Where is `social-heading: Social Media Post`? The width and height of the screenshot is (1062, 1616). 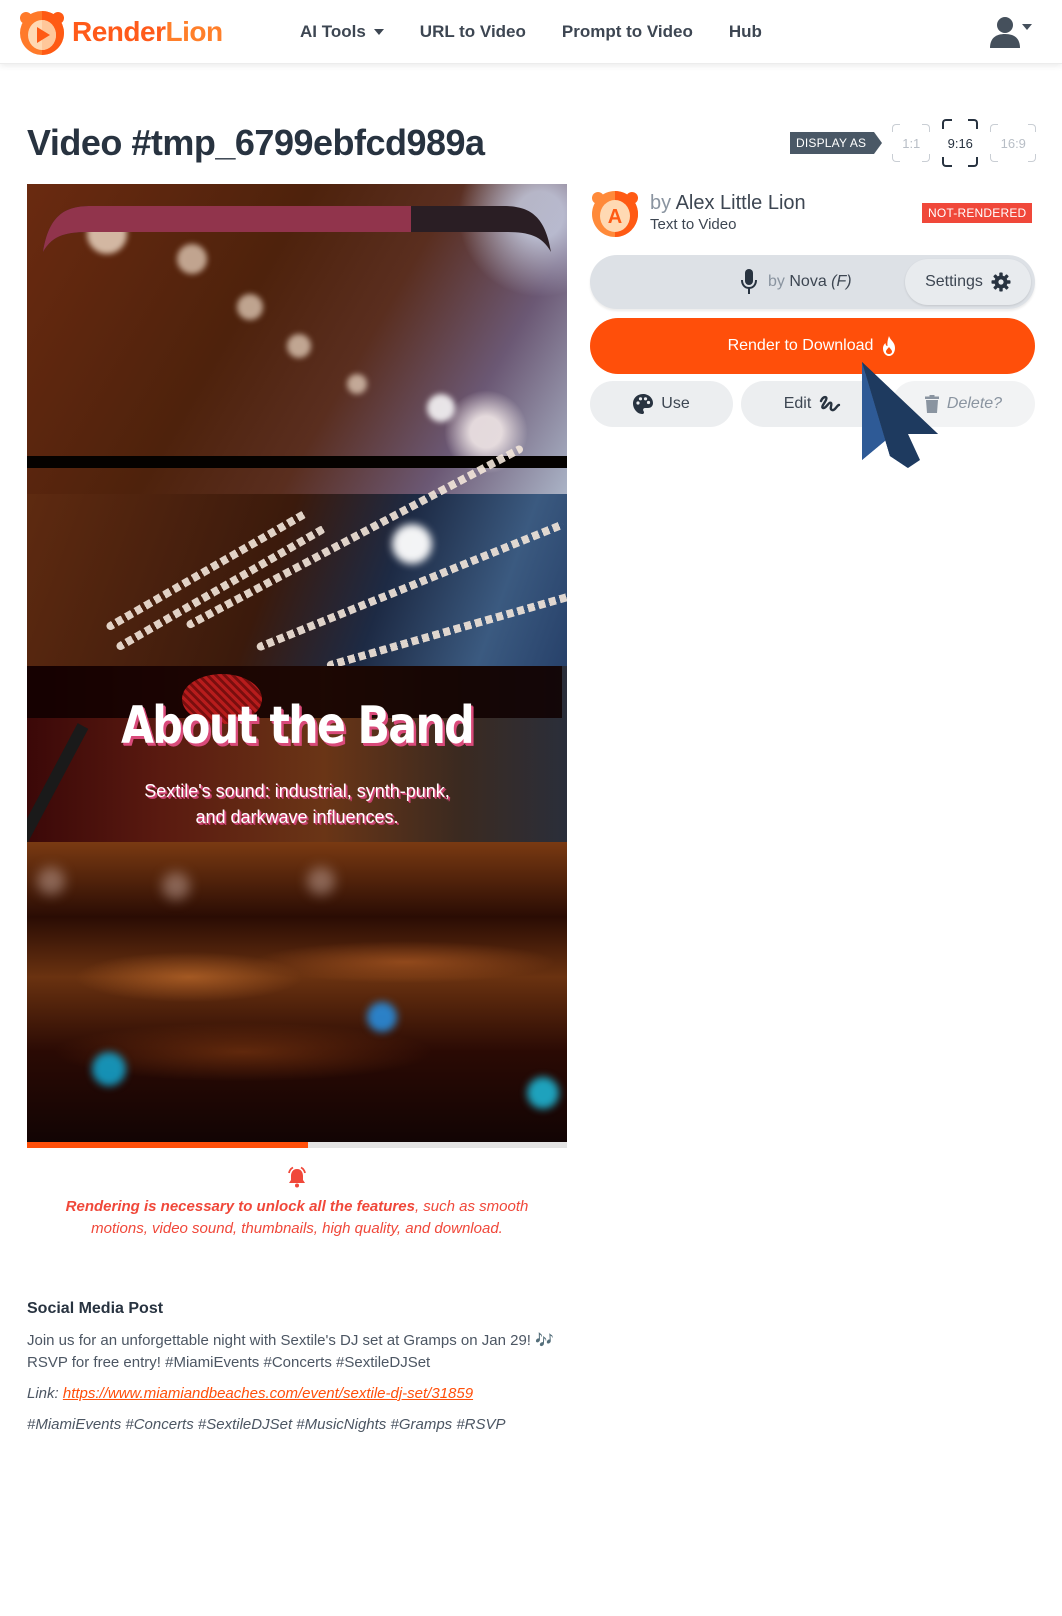
social-heading: Social Media Post is located at coordinates (95, 1308).